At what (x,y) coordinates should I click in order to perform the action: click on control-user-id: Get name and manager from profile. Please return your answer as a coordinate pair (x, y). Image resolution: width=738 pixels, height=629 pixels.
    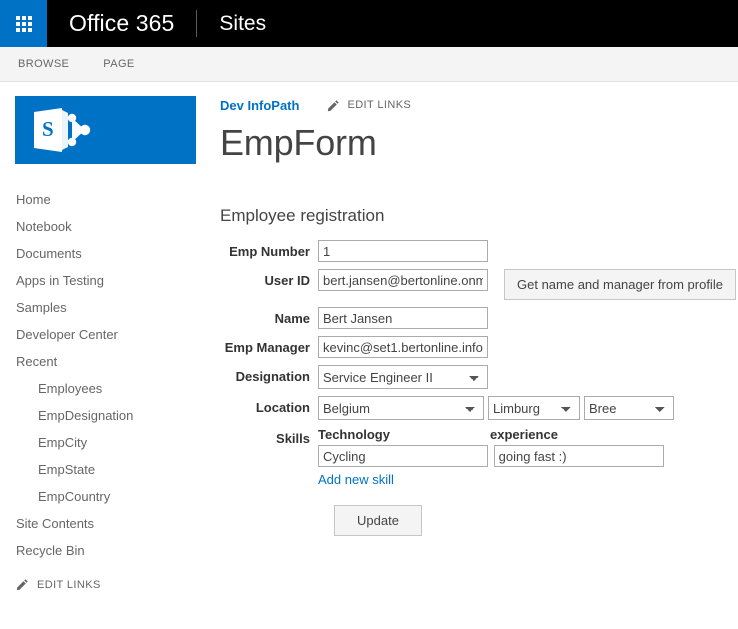
    Looking at the image, I should click on (527, 284).